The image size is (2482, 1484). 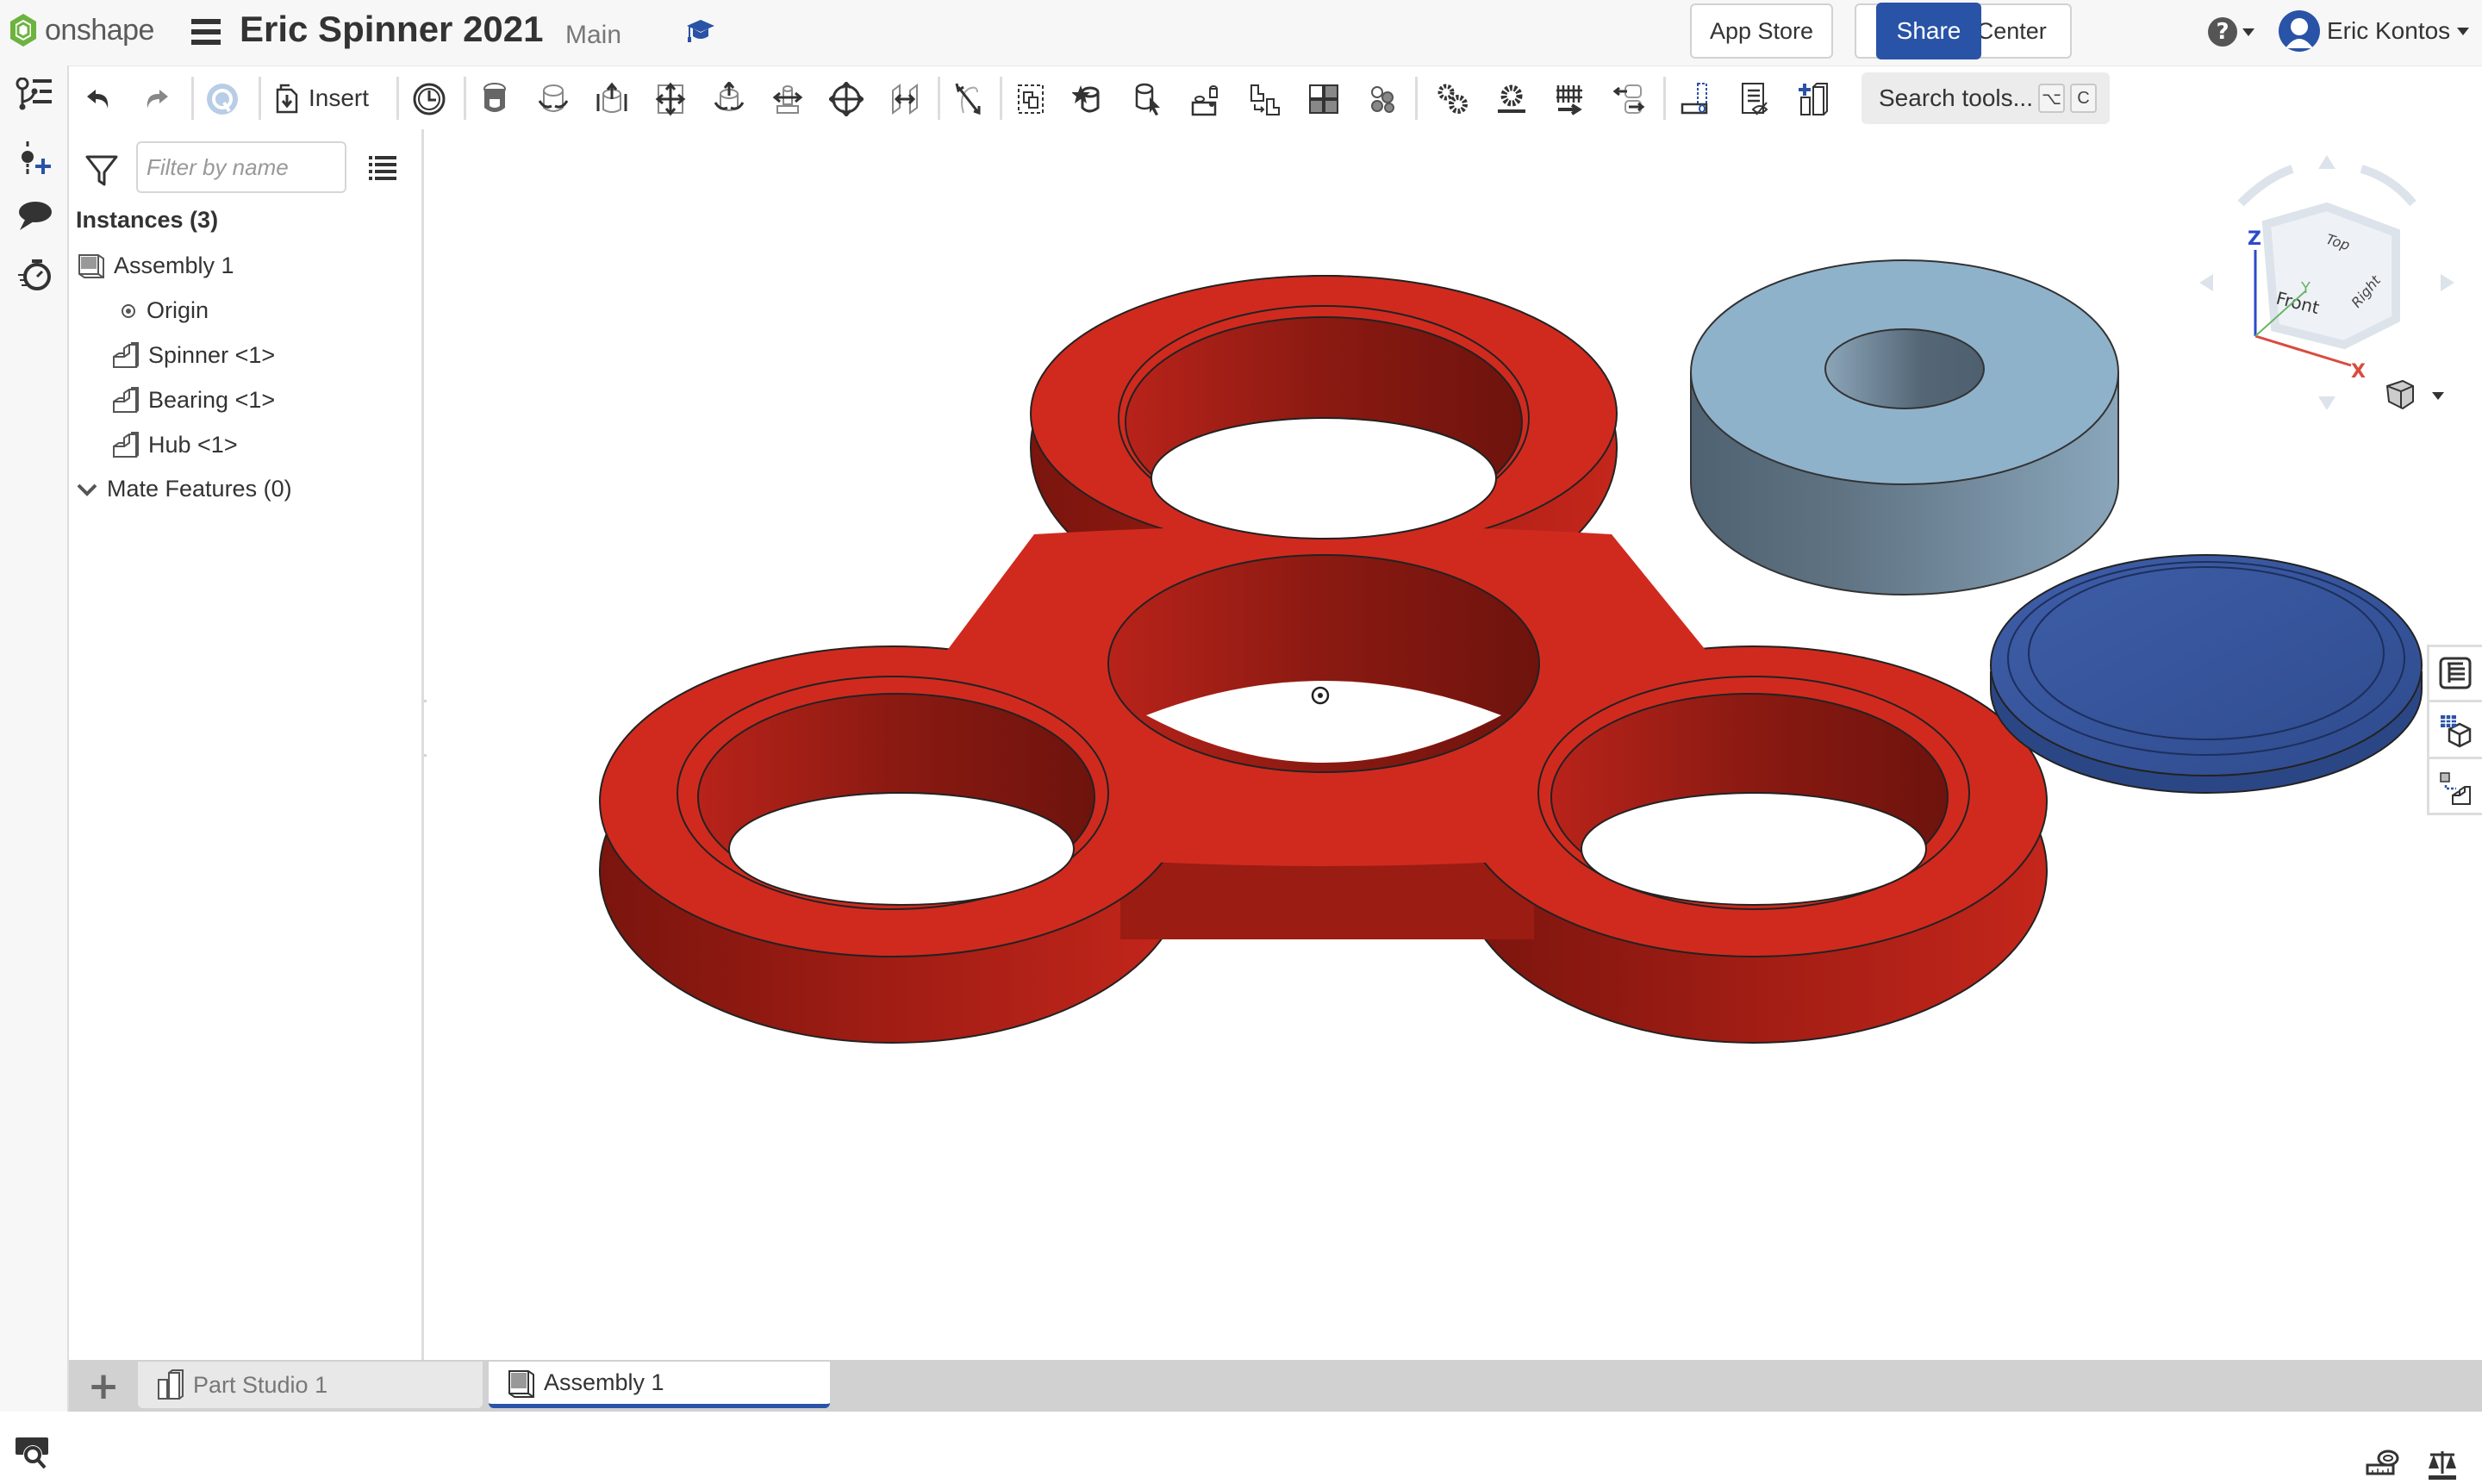 What do you see at coordinates (670, 99) in the screenshot?
I see `planar-mate-icon` at bounding box center [670, 99].